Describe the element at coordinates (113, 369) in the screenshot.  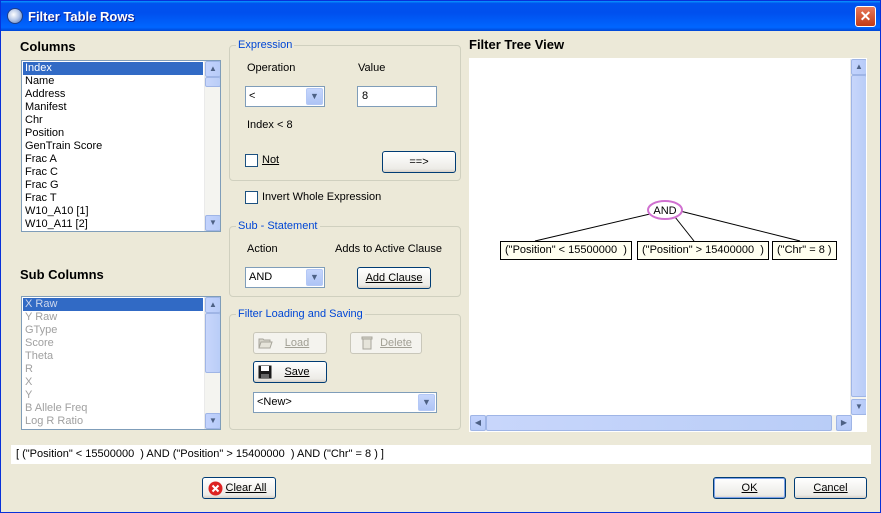
I see `list-item: R` at that location.